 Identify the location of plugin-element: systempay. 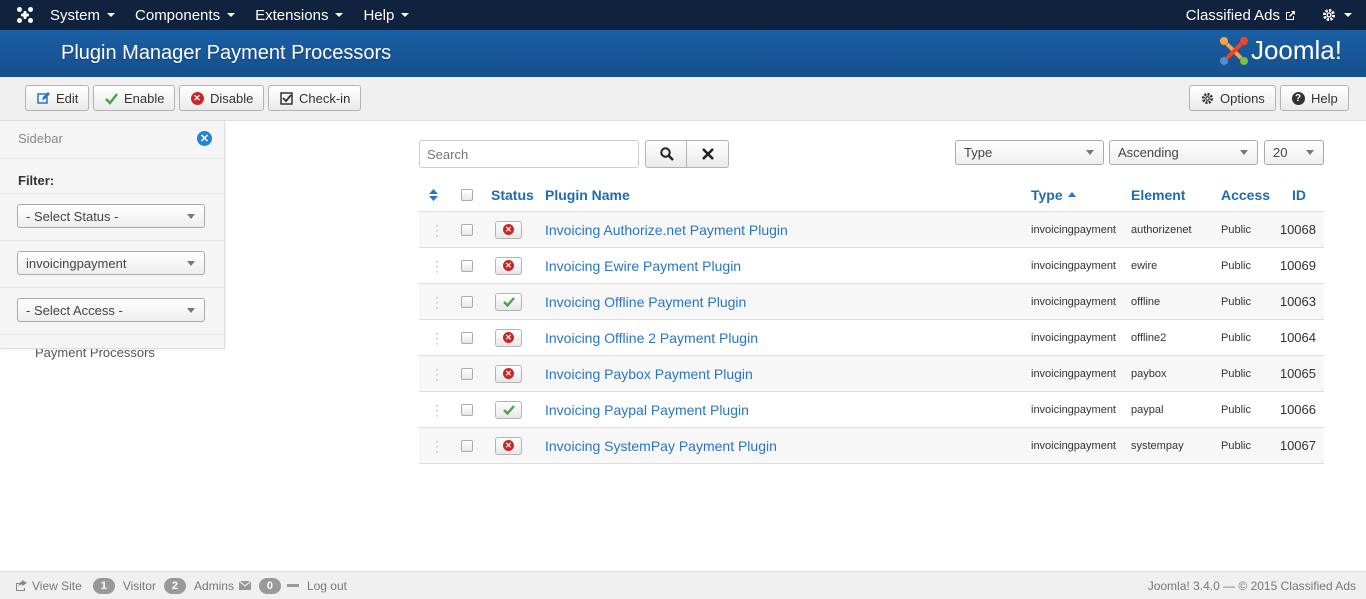
(1157, 445).